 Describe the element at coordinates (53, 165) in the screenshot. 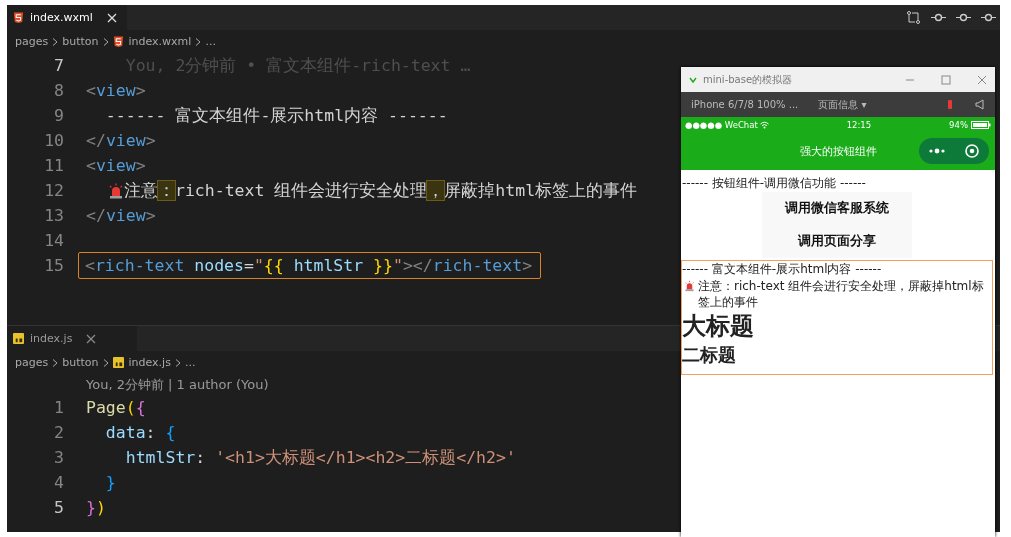

I see `line-number: 11` at that location.